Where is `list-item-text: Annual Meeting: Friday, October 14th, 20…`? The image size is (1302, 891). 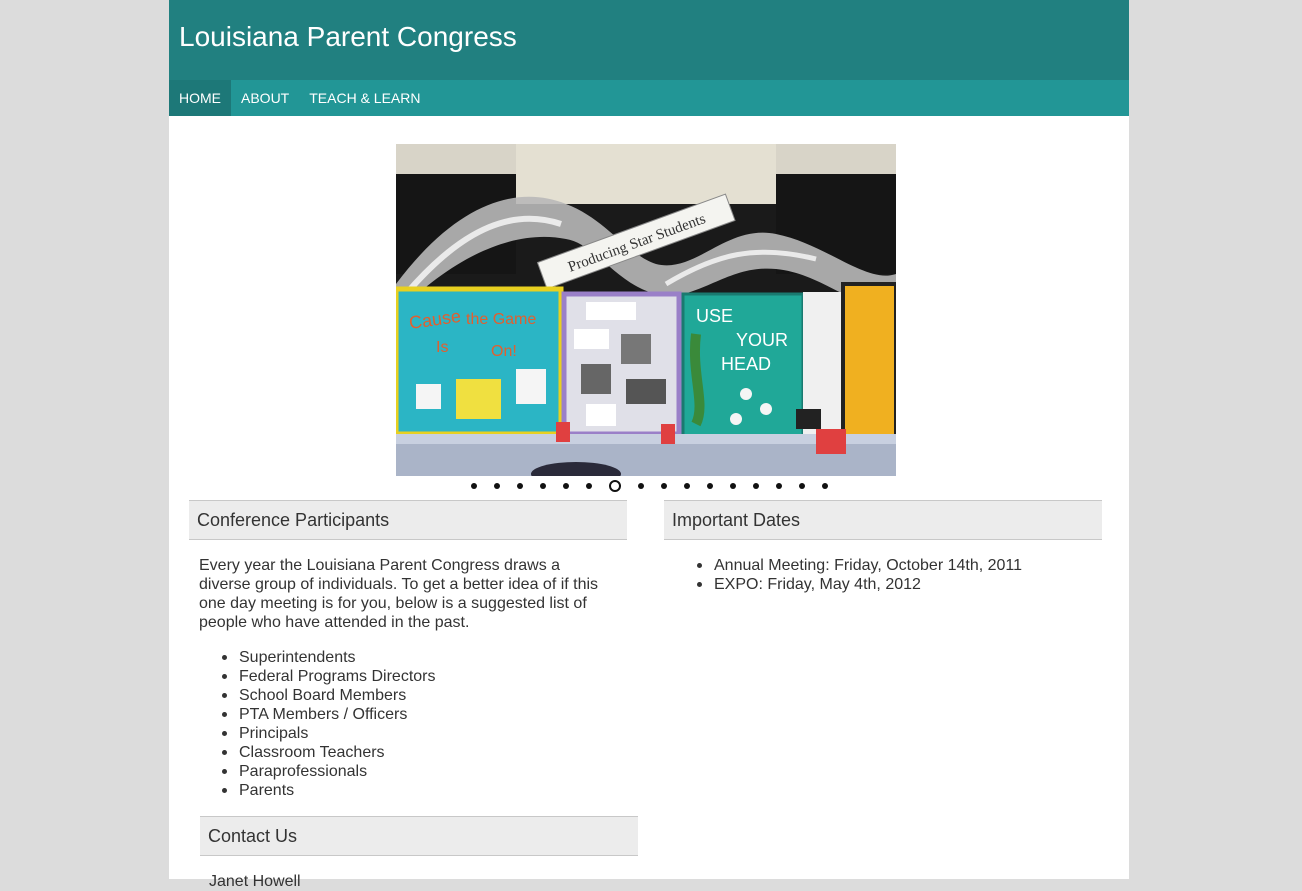
list-item-text: Annual Meeting: Friday, October 14th, 20… is located at coordinates (868, 565).